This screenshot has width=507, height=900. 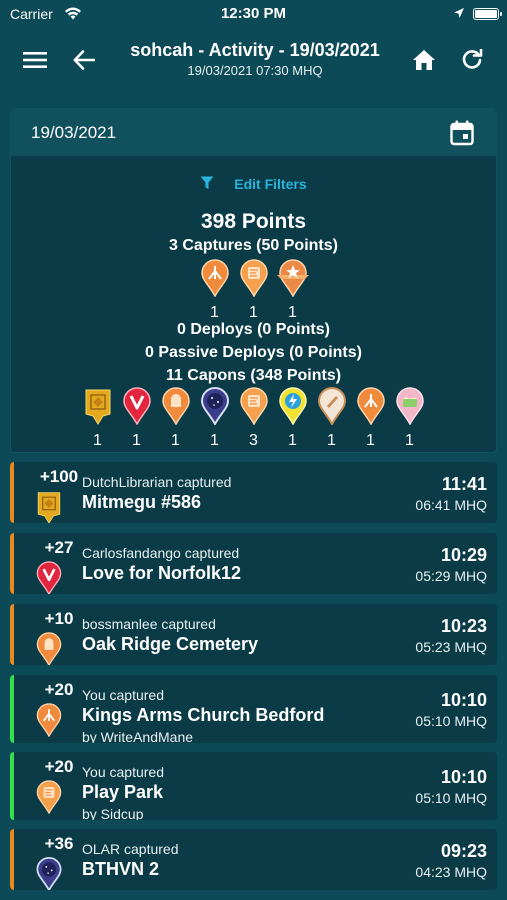 I want to click on date-value: 19/03/2021, so click(x=74, y=132).